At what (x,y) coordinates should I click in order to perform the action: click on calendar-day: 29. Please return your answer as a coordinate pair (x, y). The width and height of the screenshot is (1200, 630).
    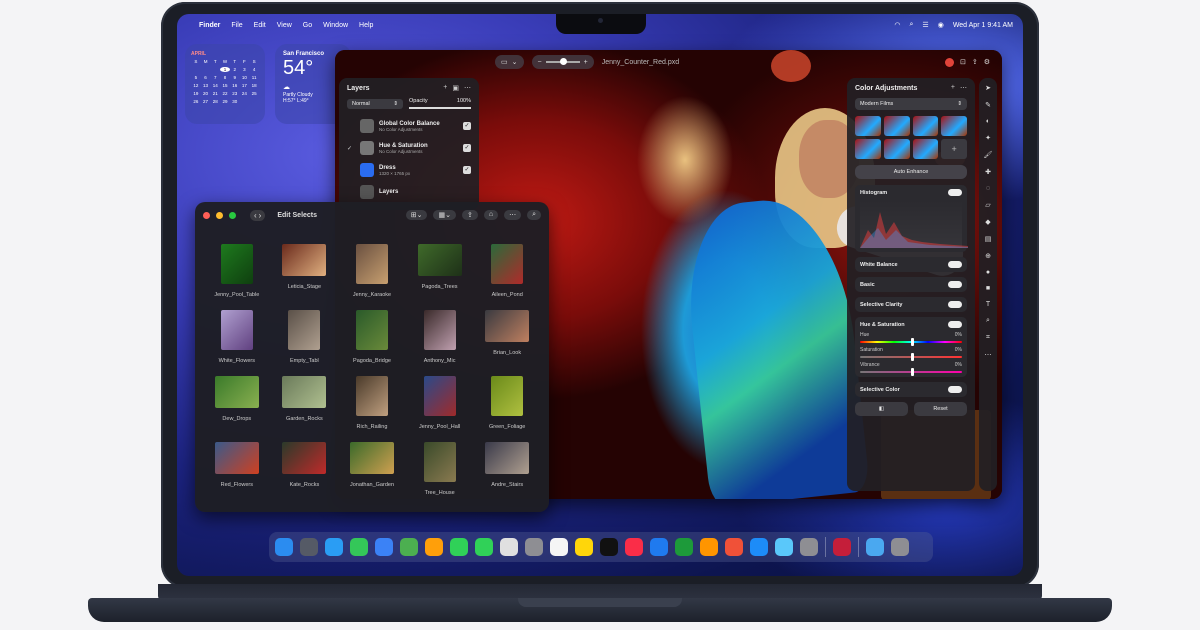
    Looking at the image, I should click on (225, 101).